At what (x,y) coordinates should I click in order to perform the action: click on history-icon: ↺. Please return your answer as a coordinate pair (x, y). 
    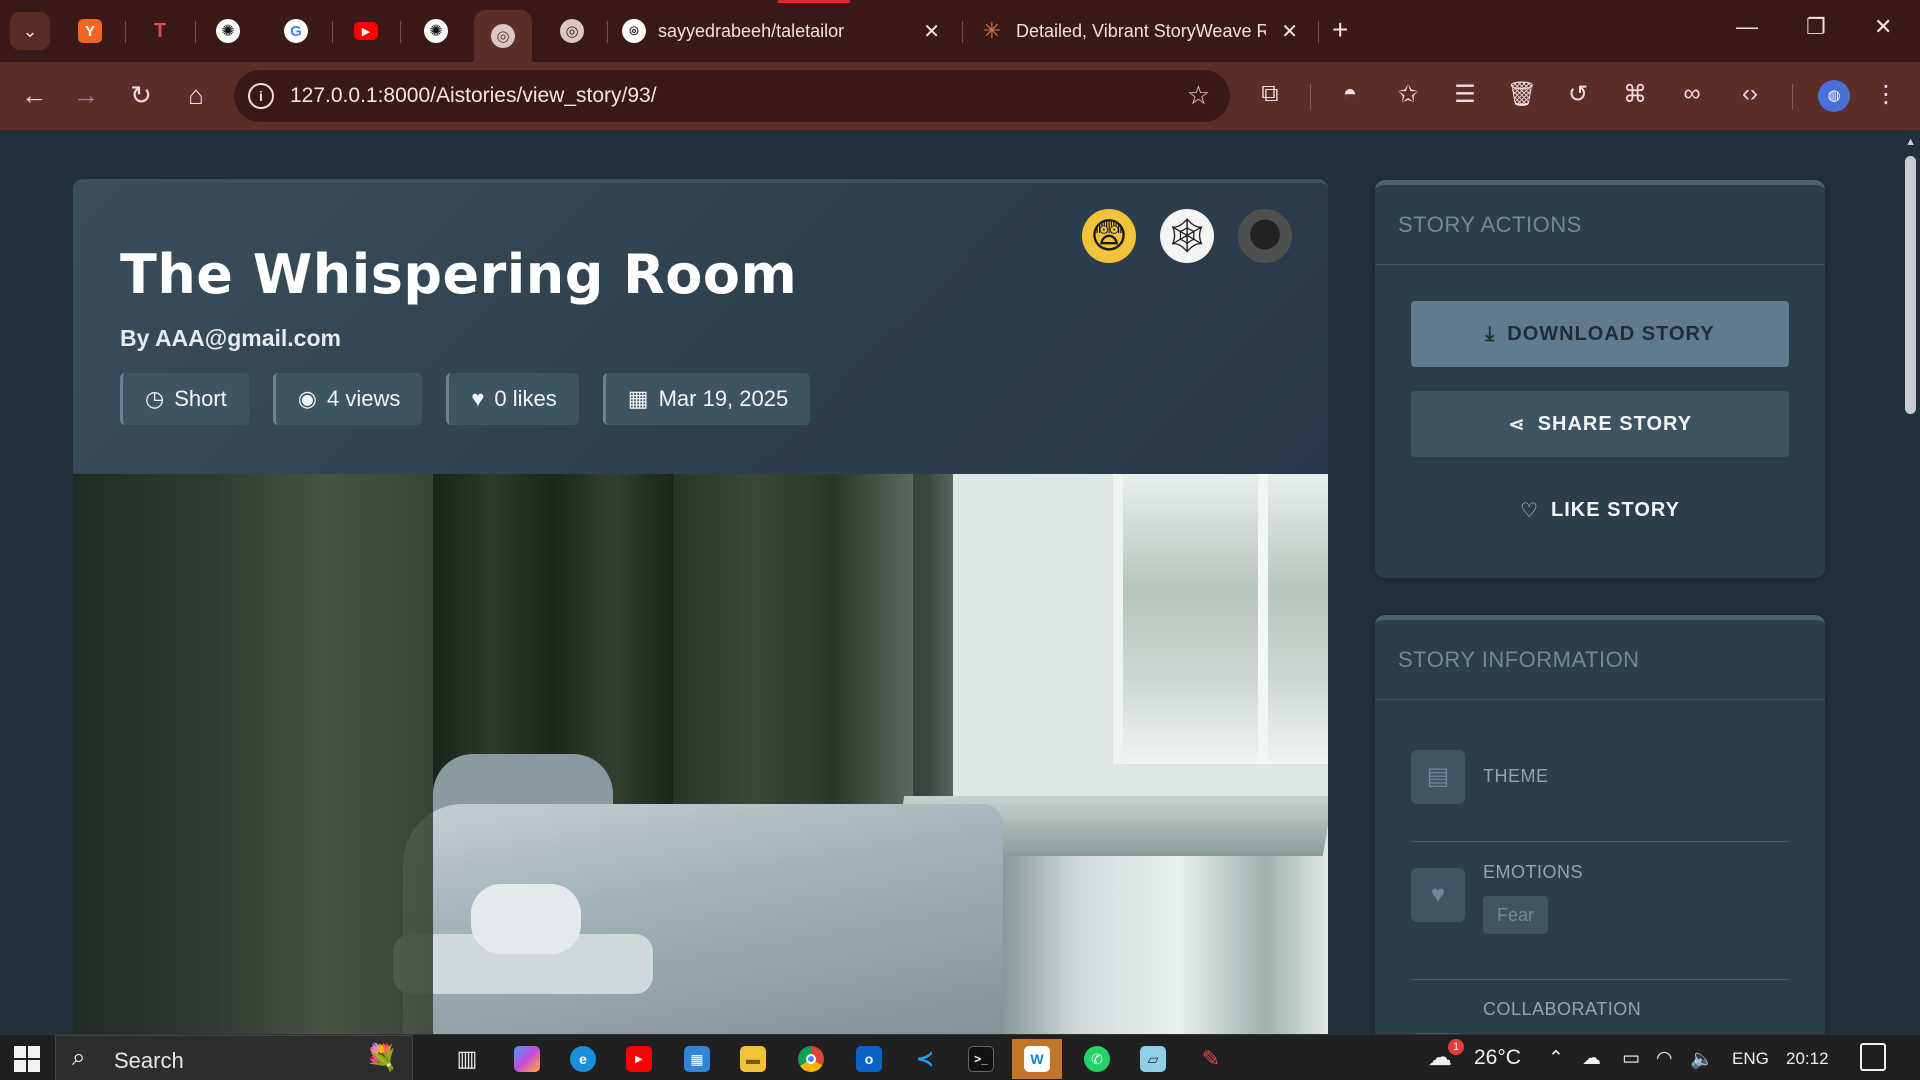
    Looking at the image, I should click on (1578, 94).